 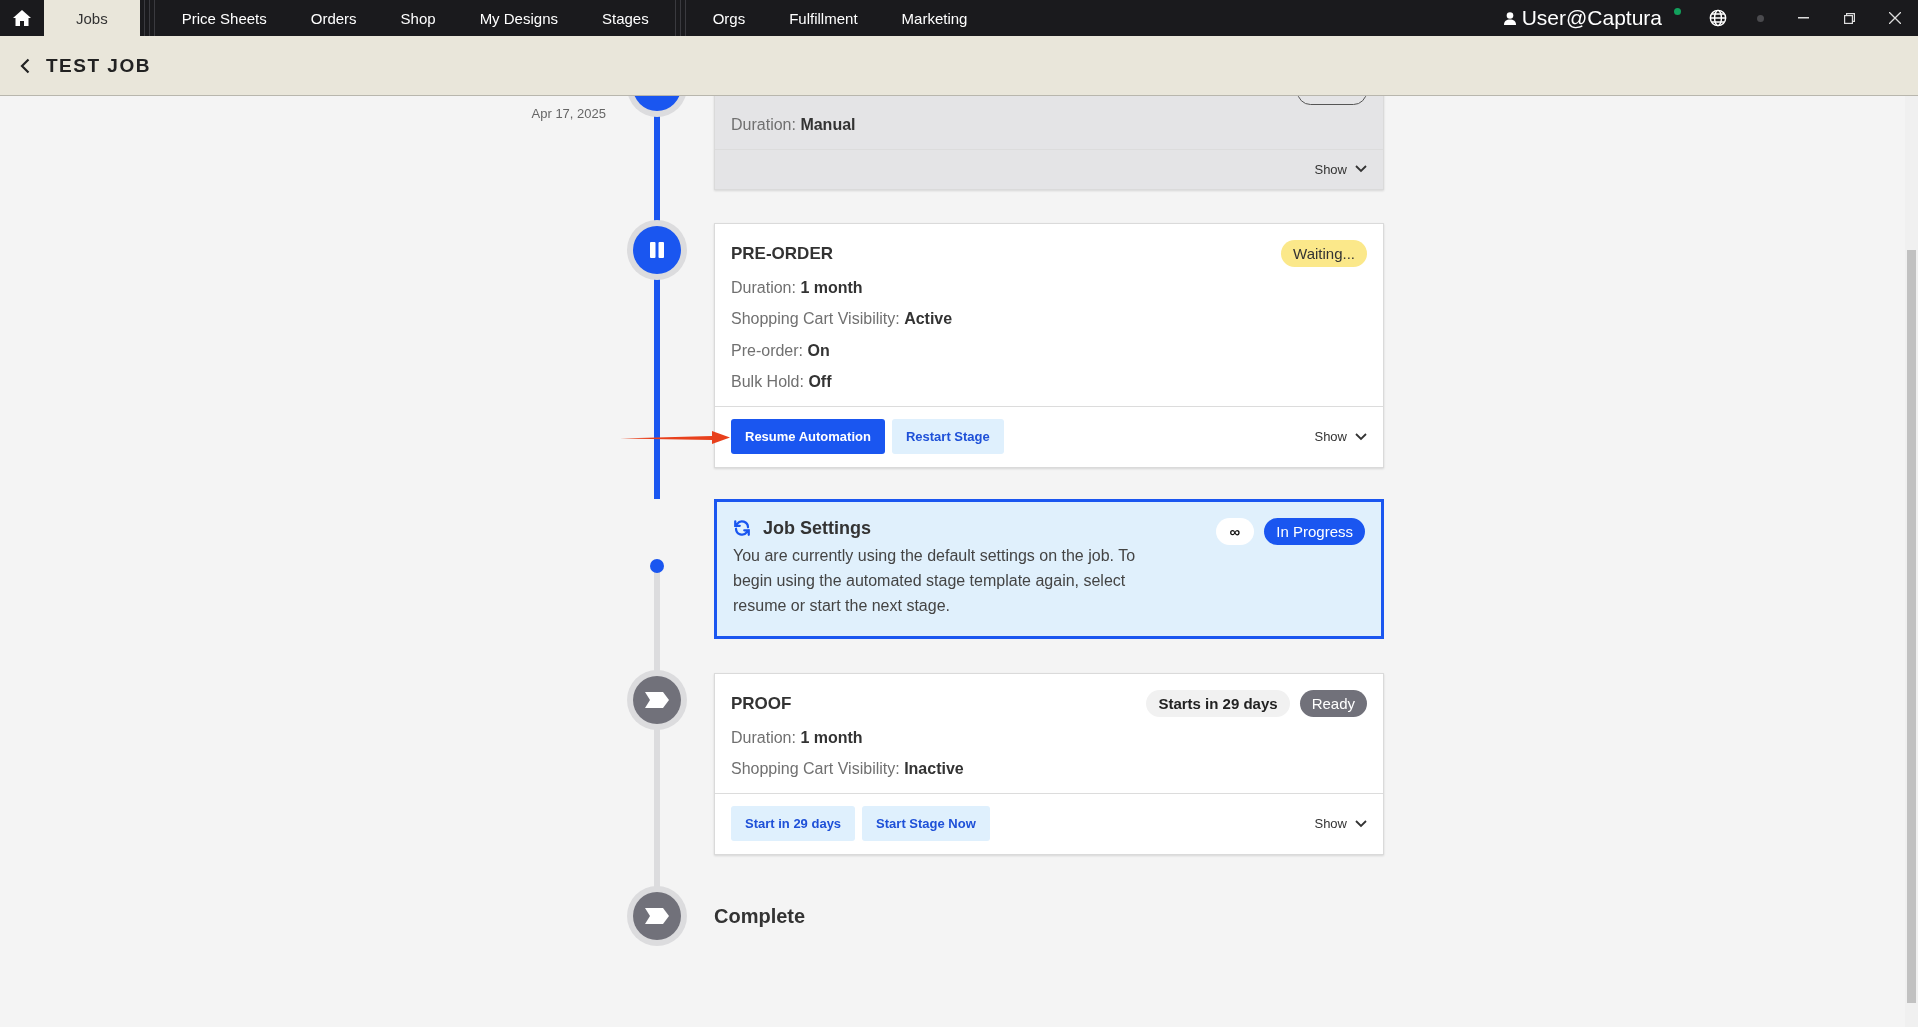 I want to click on home-icon, so click(x=22, y=18).